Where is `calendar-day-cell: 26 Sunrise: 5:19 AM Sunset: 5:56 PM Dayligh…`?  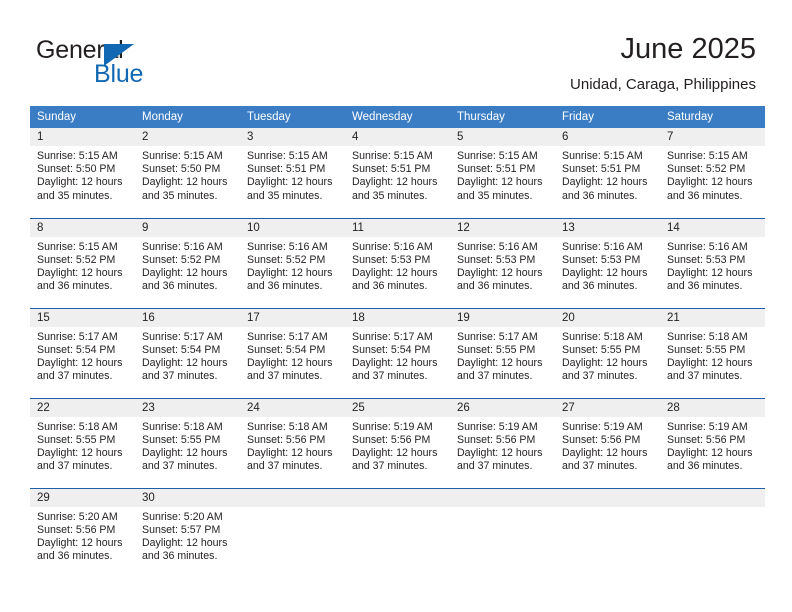
calendar-day-cell: 26 Sunrise: 5:19 AM Sunset: 5:56 PM Dayligh… is located at coordinates (502, 442).